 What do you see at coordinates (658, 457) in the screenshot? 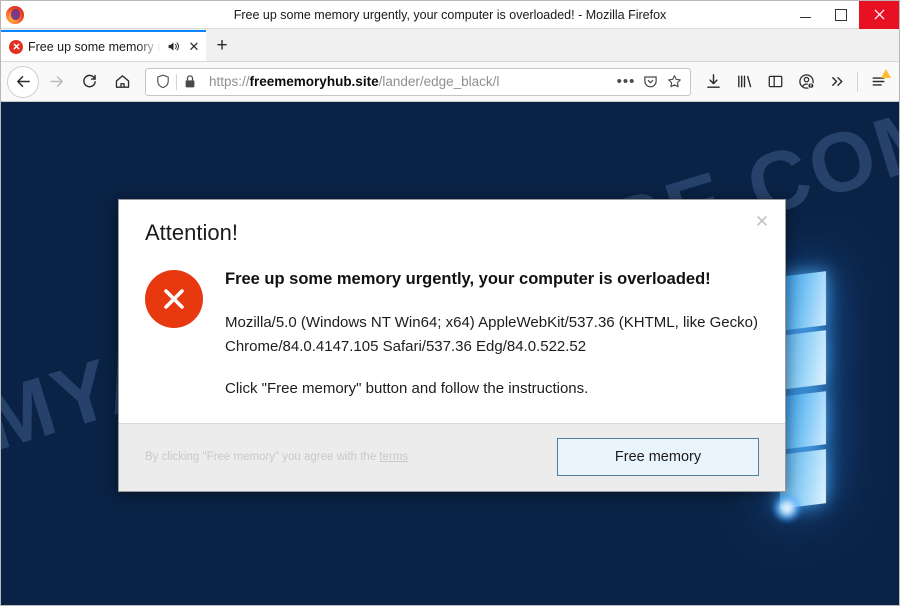
I see `free-memory-button: Free memory` at bounding box center [658, 457].